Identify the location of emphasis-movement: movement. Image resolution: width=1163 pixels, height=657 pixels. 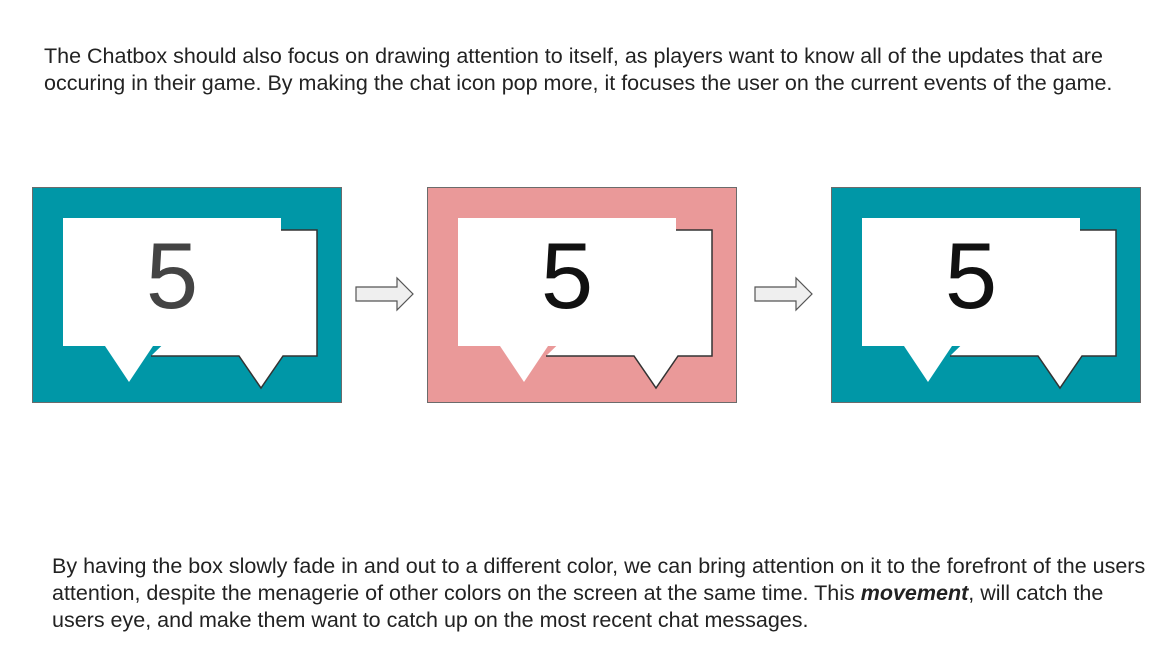
(914, 592).